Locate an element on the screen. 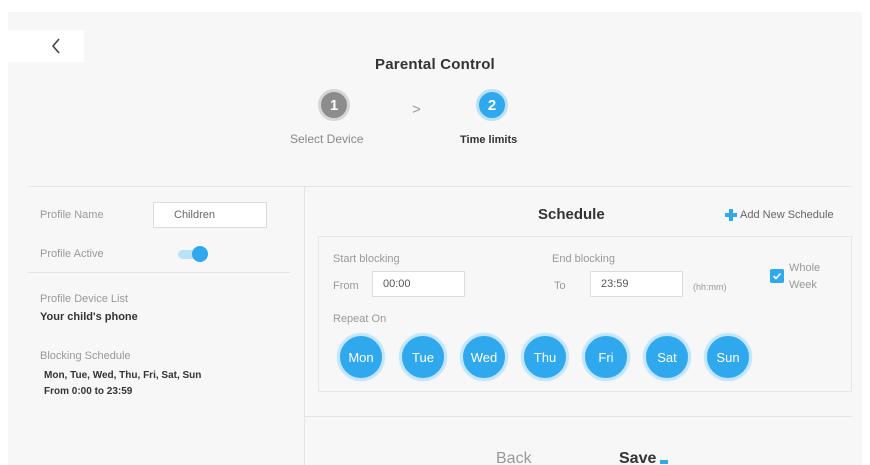 The height and width of the screenshot is (465, 870). whole-week-label-2: Week is located at coordinates (803, 285).